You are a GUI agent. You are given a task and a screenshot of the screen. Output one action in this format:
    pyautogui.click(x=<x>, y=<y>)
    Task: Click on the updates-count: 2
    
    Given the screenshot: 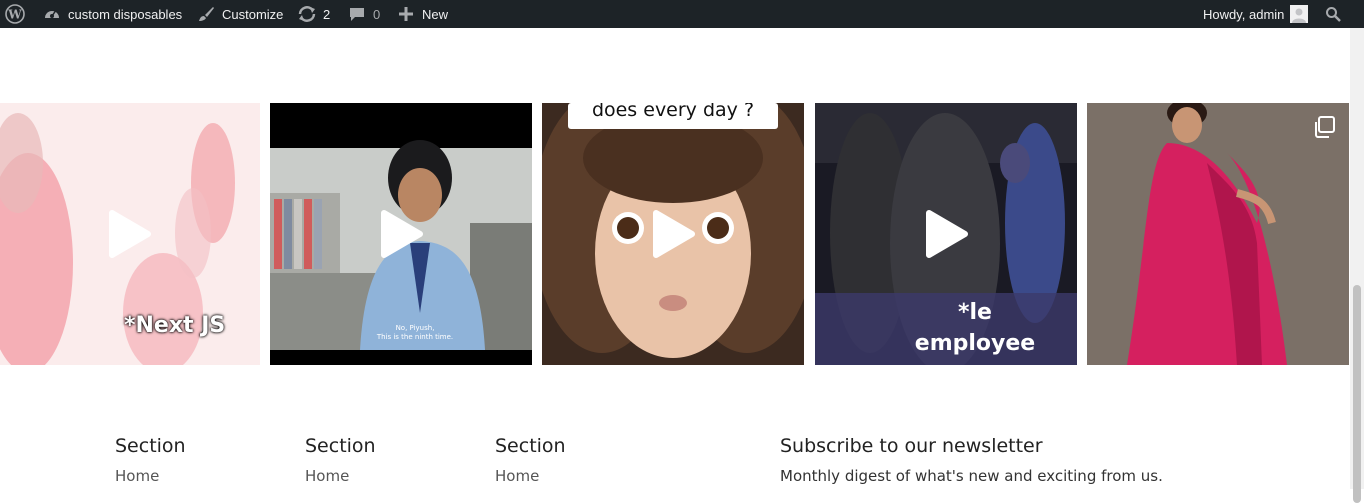 What is the action you would take?
    pyautogui.click(x=327, y=14)
    